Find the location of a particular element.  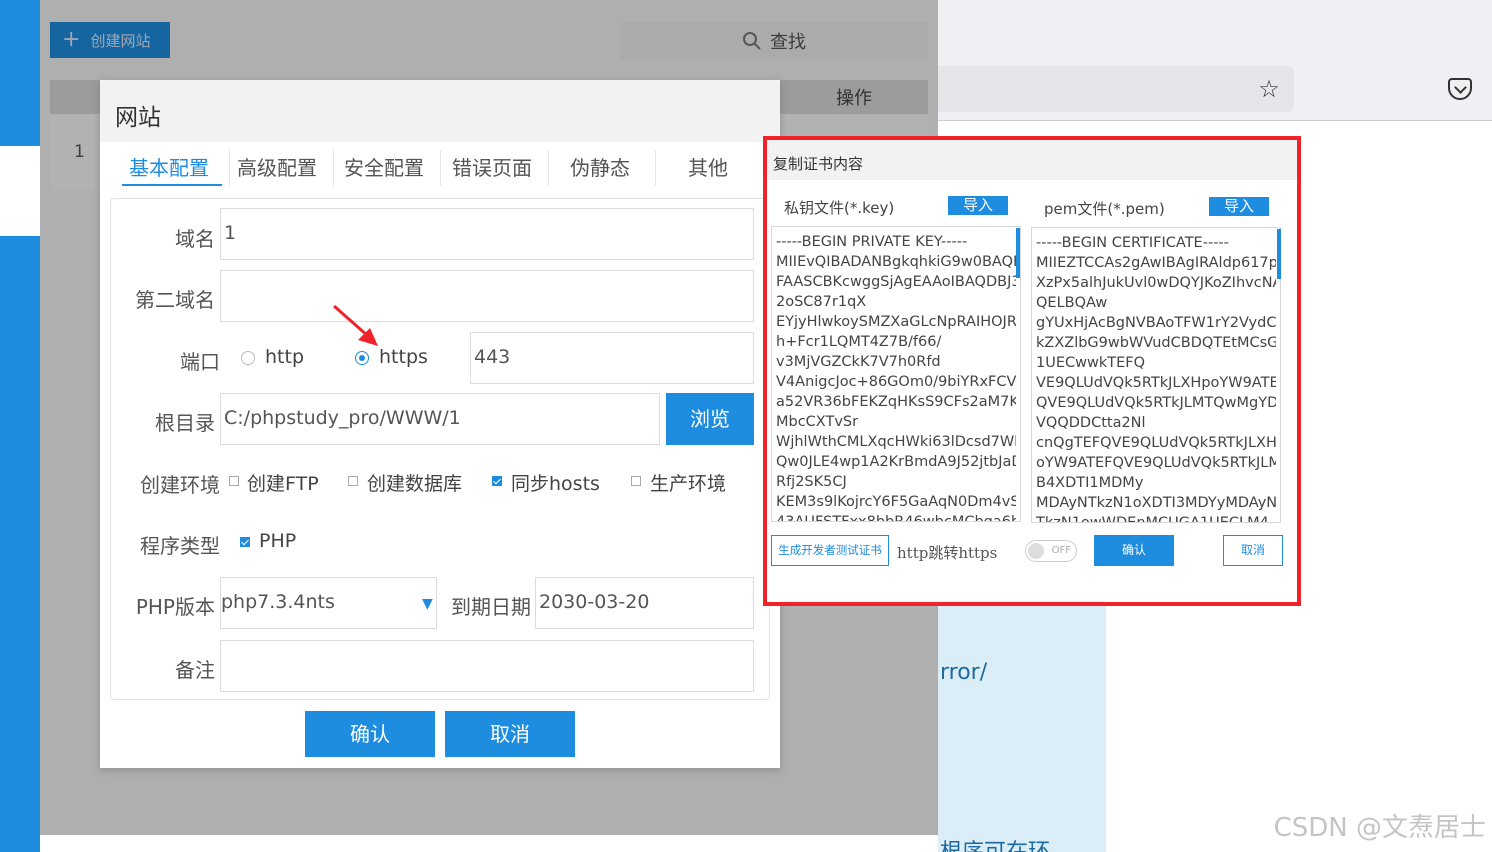

import-pem-button: 导入 is located at coordinates (1239, 206).